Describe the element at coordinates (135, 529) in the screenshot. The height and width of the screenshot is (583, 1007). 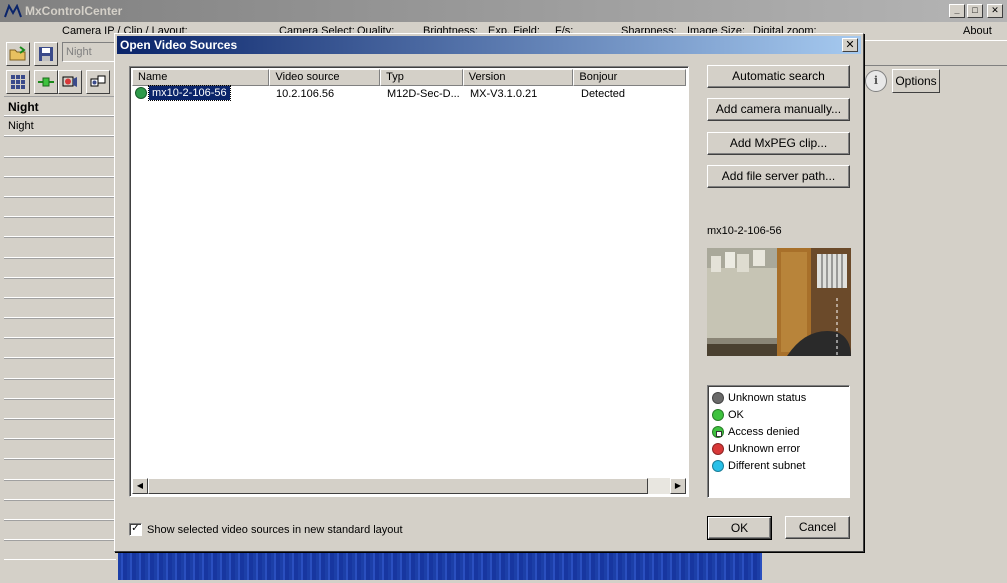
I see `show-in-layout-checkbox: ✓` at that location.